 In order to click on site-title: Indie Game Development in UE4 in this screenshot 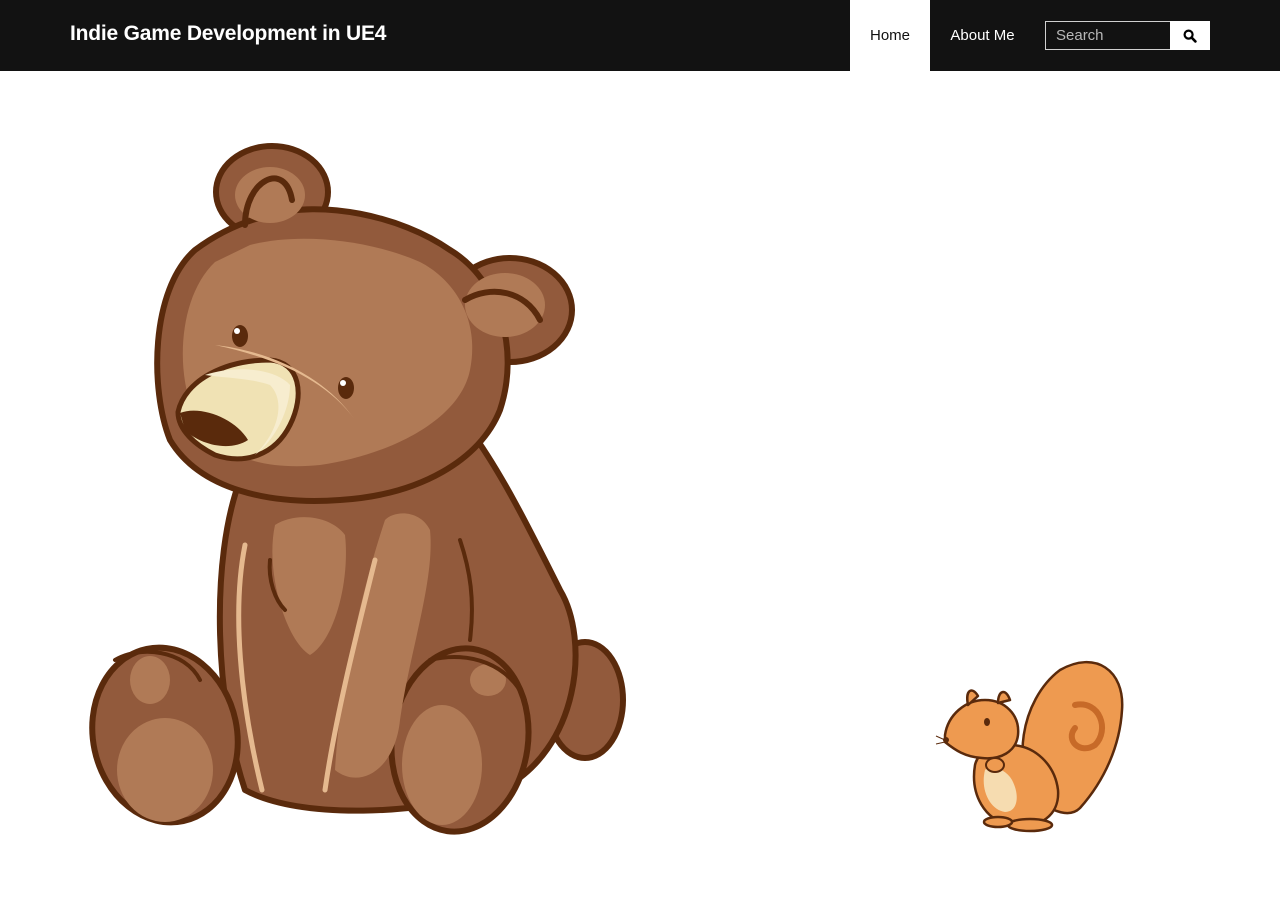, I will do `click(228, 34)`.